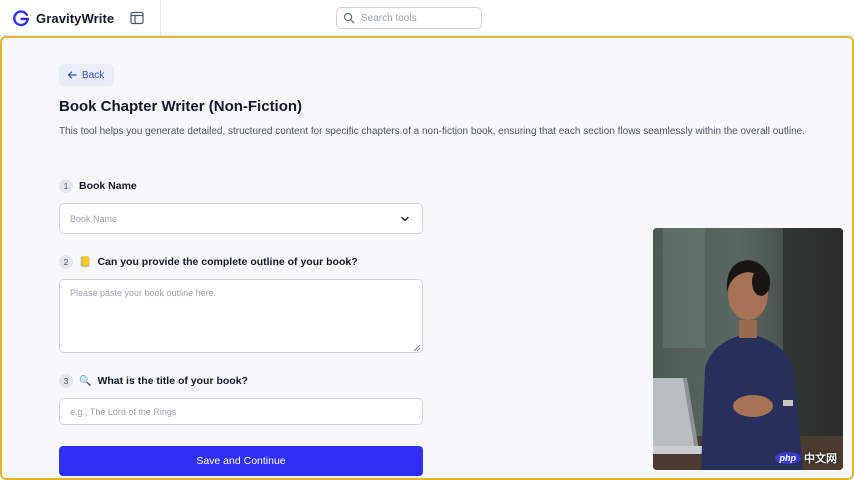 The height and width of the screenshot is (480, 854). What do you see at coordinates (417, 348) in the screenshot?
I see `resize-handle-icon` at bounding box center [417, 348].